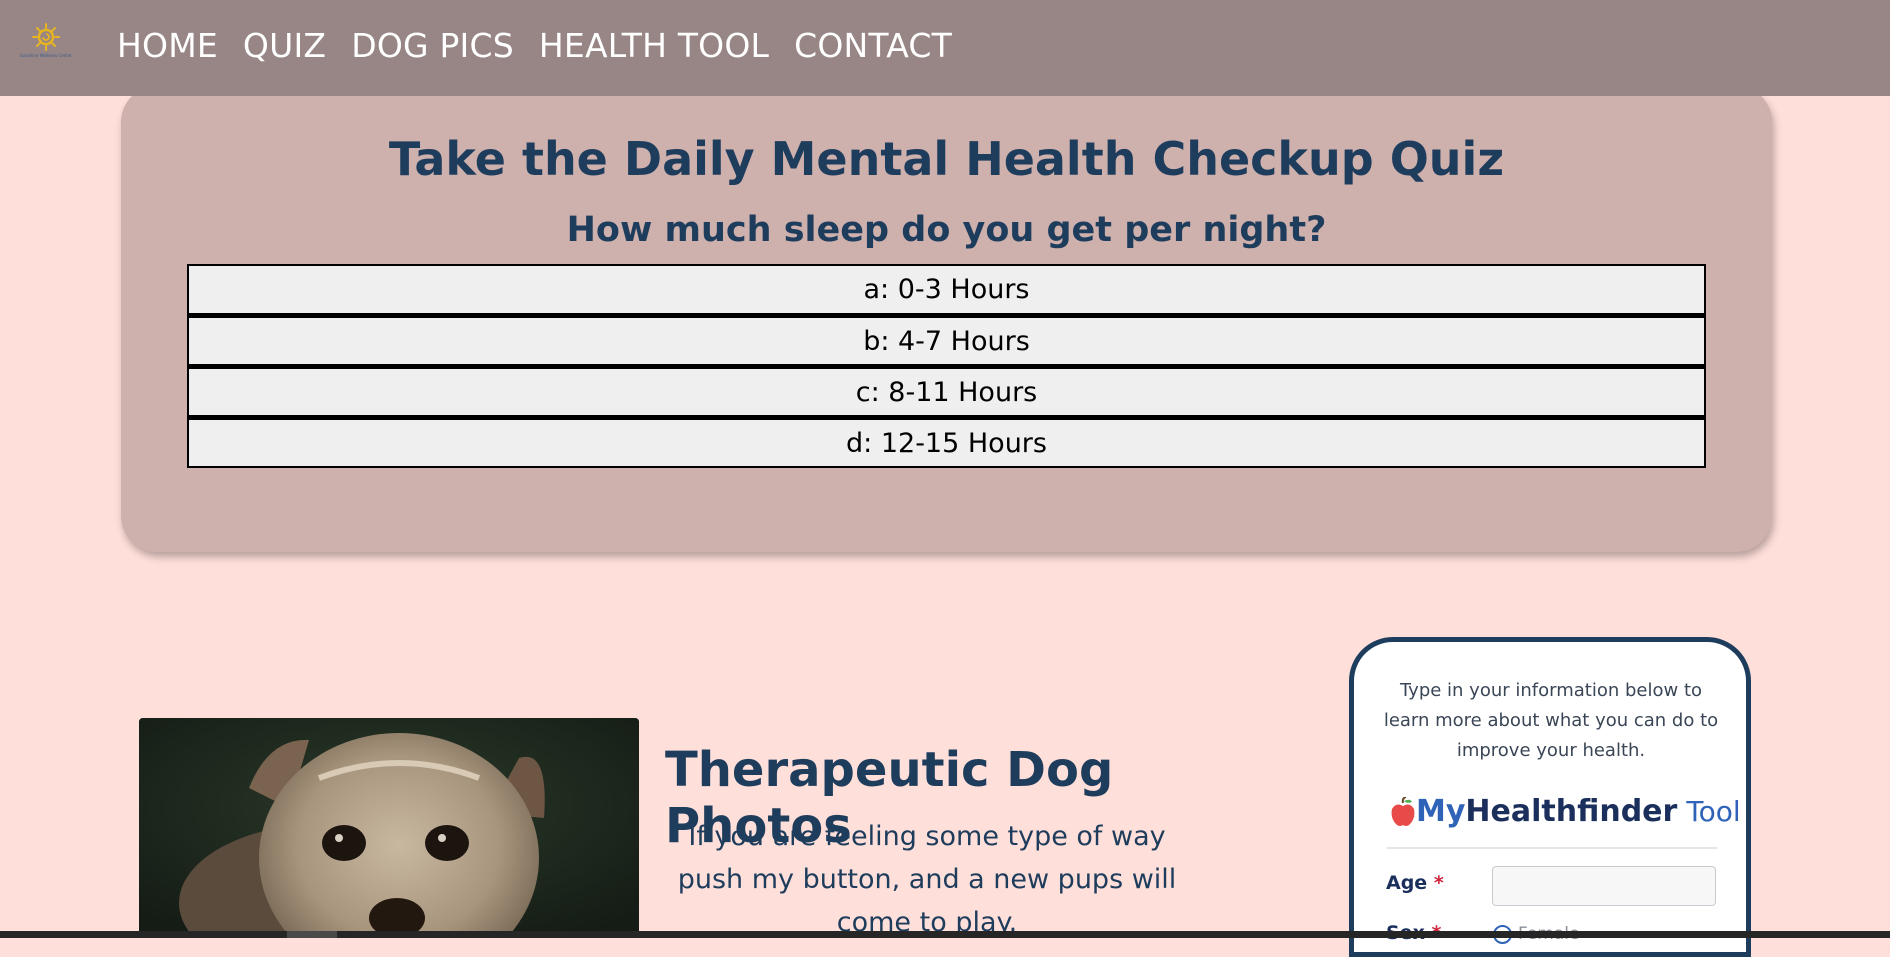 The width and height of the screenshot is (1890, 957). I want to click on answer-button-a: a: 0-3 Hours, so click(946, 289).